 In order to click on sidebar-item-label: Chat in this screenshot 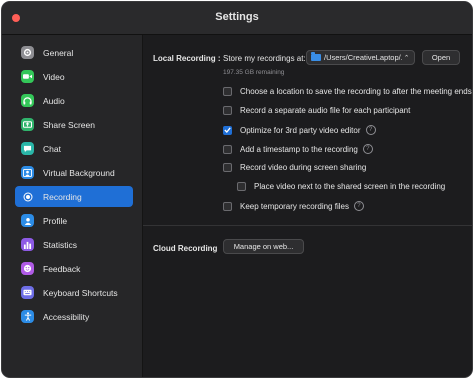, I will do `click(52, 148)`.